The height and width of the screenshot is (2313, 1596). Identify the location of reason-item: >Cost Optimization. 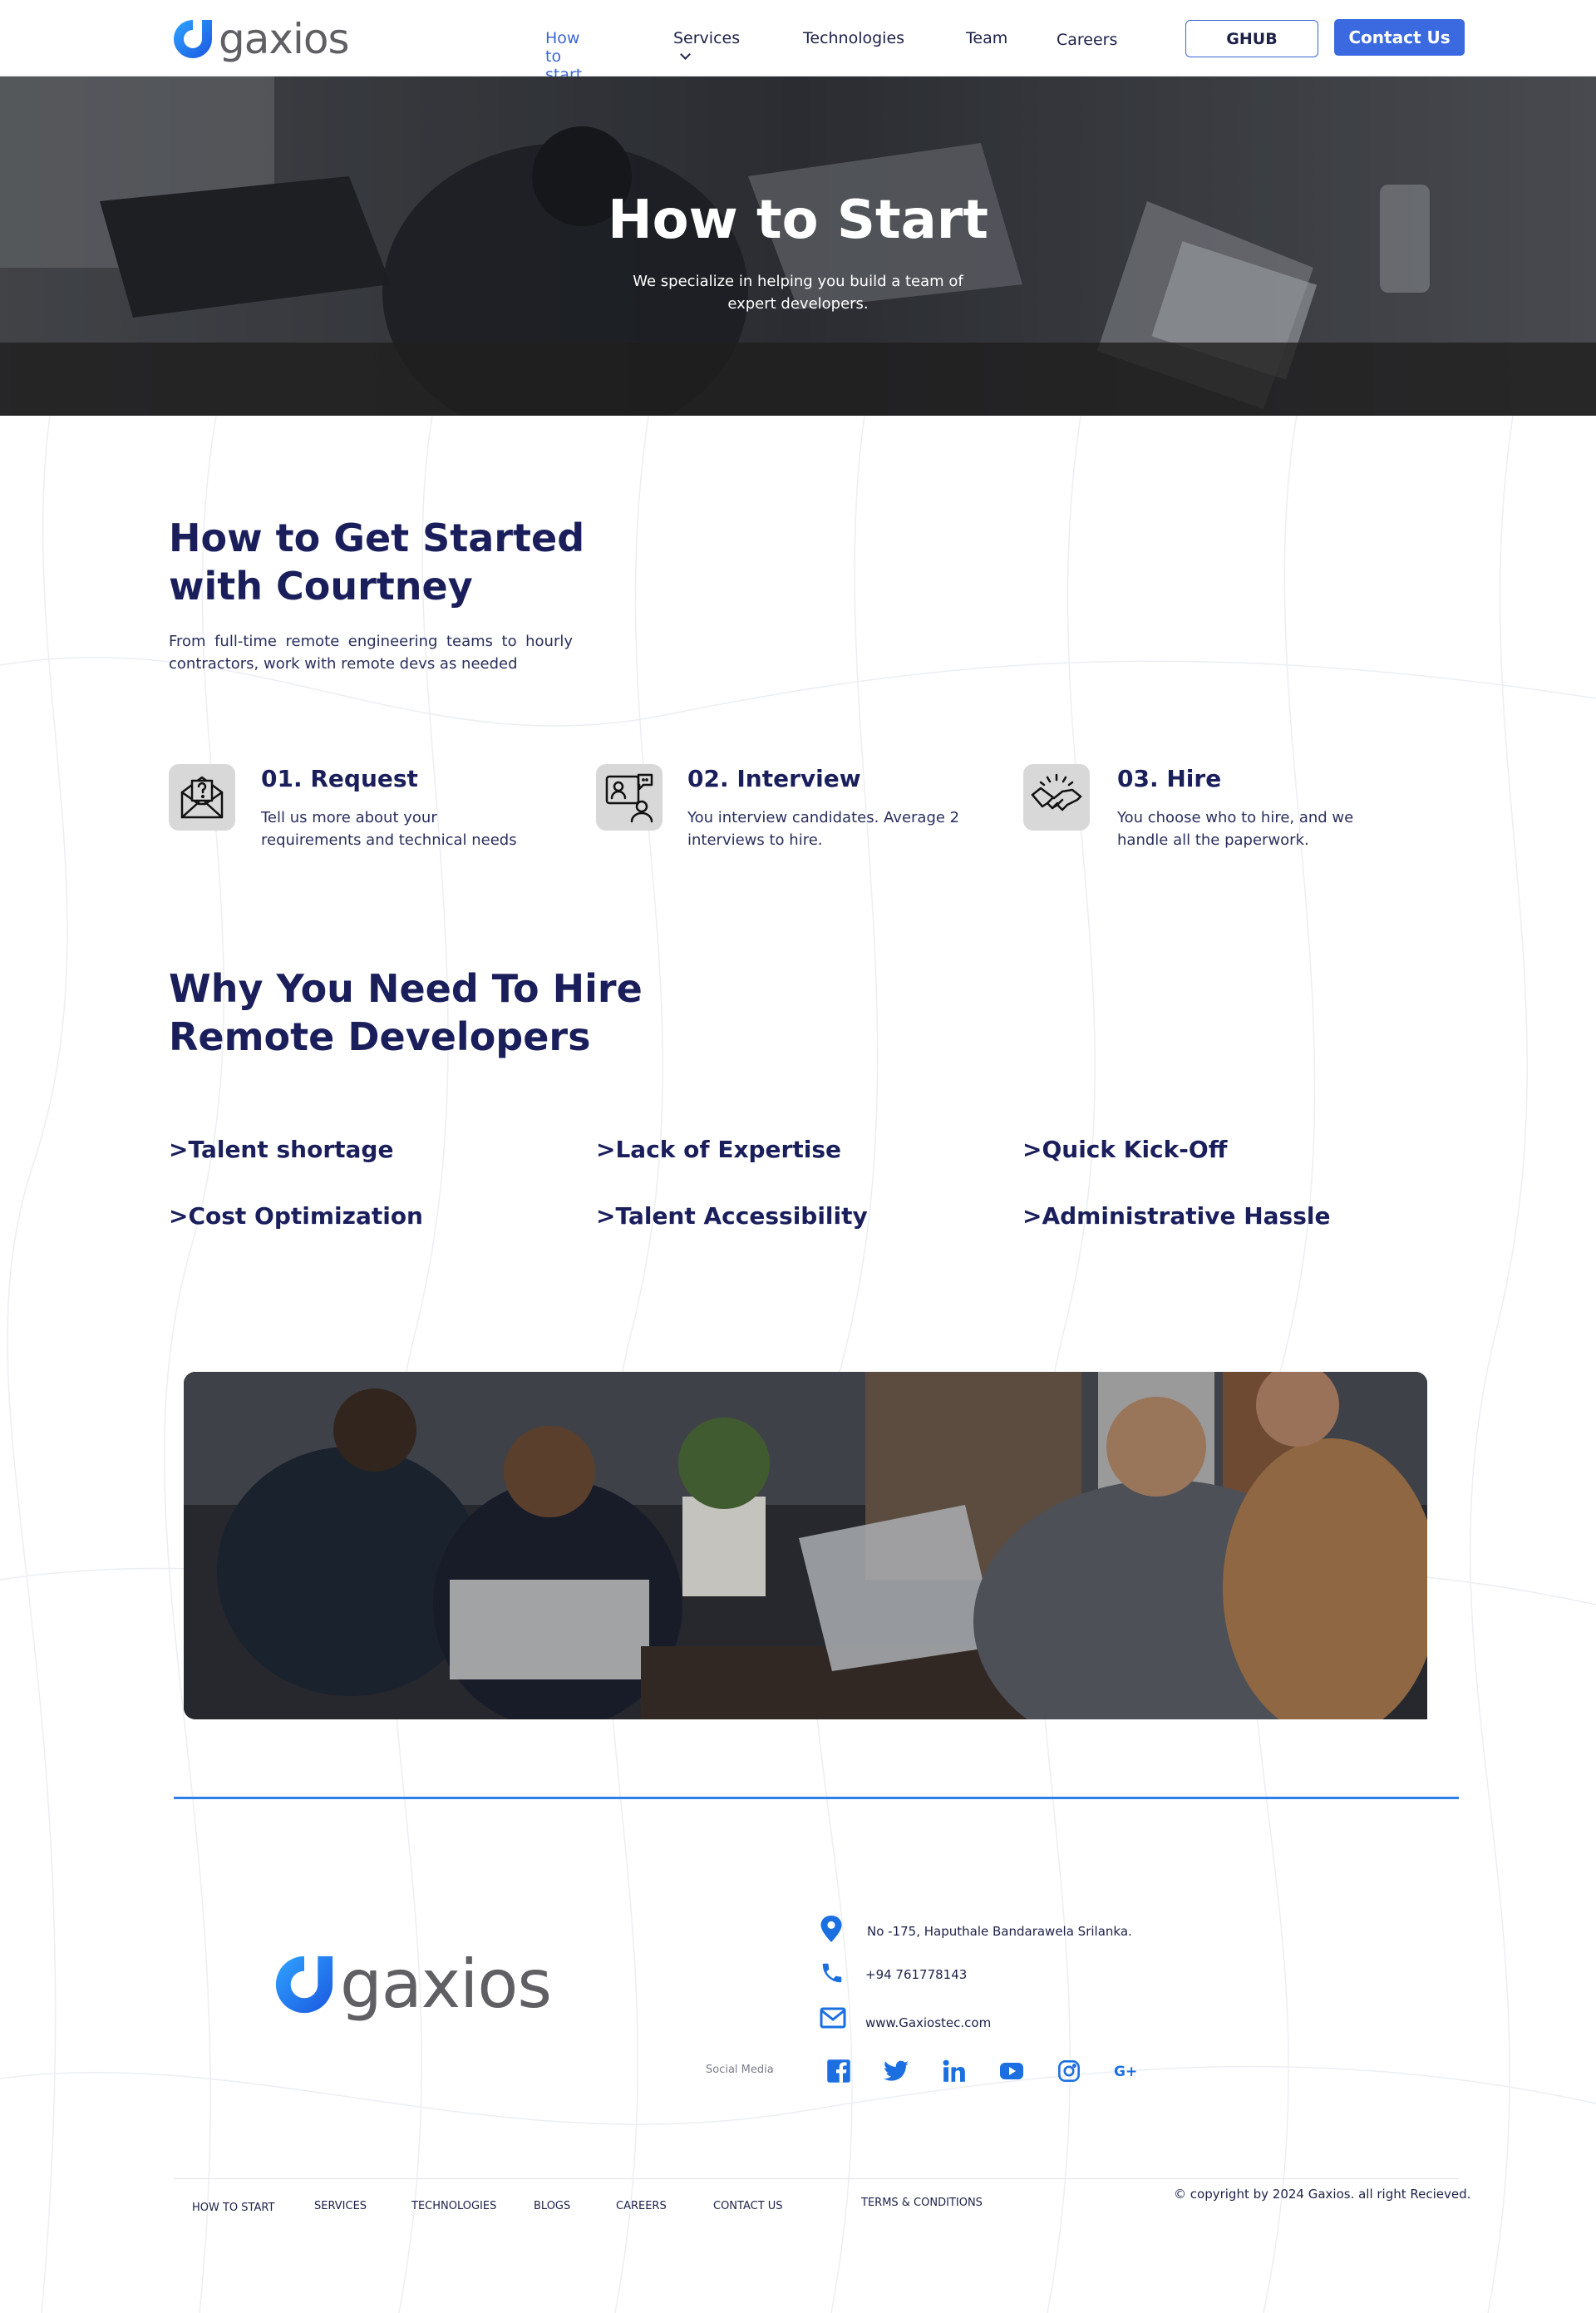
(296, 1216).